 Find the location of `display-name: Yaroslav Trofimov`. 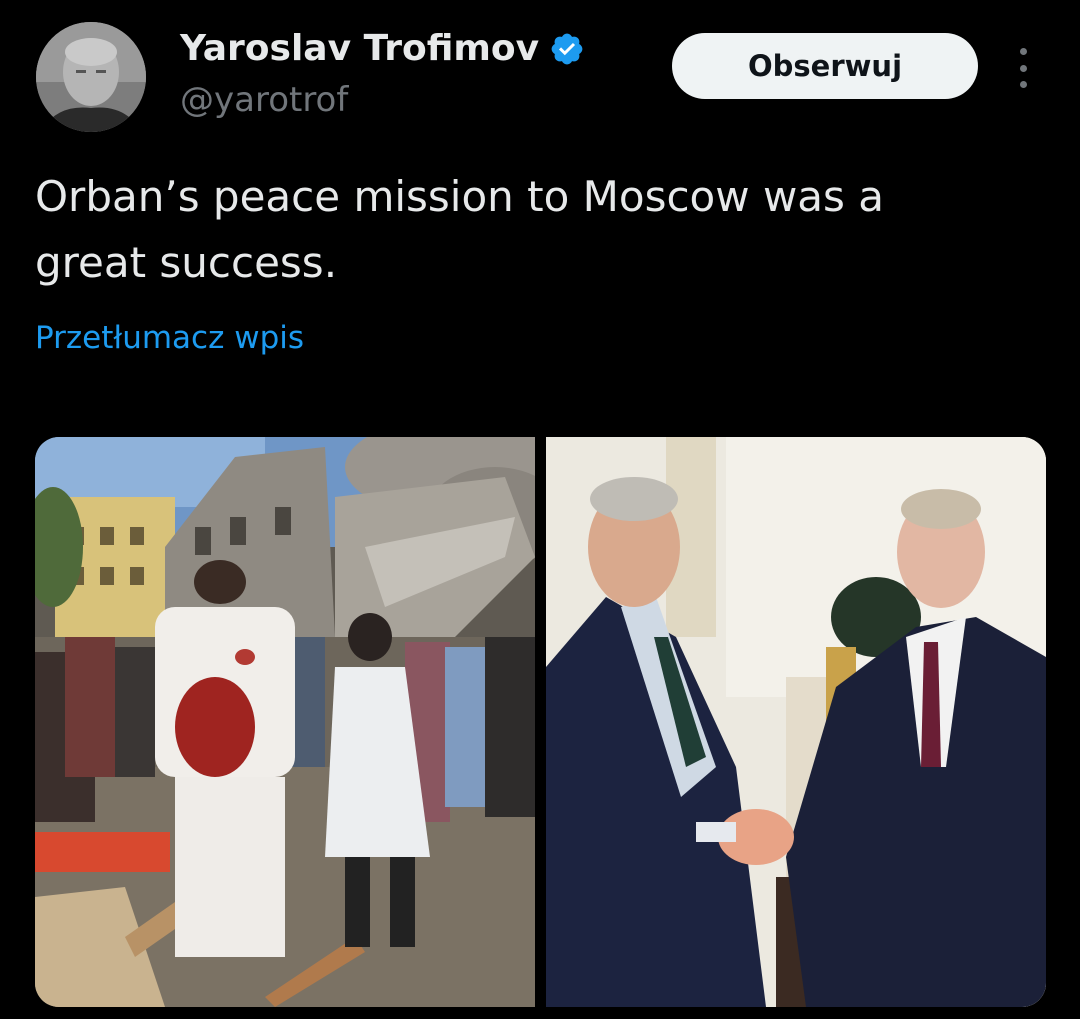

display-name: Yaroslav Trofimov is located at coordinates (382, 48).